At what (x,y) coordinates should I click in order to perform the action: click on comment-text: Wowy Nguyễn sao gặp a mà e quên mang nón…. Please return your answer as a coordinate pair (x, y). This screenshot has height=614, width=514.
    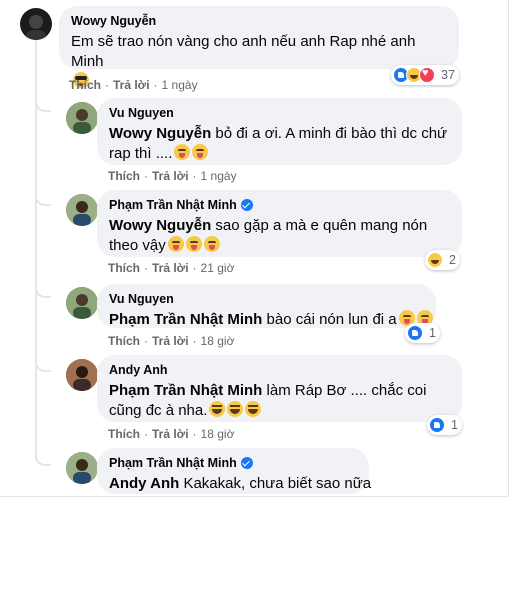
    Looking at the image, I should click on (268, 235).